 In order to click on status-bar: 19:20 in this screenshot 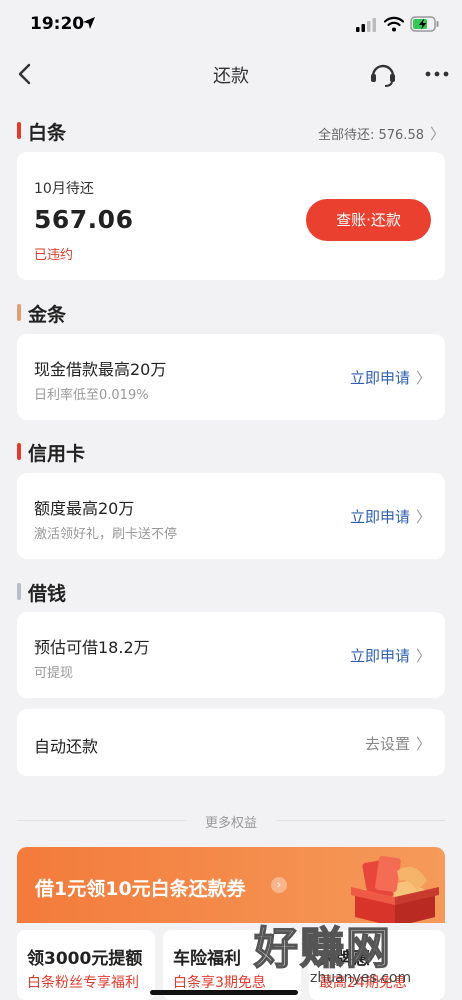, I will do `click(231, 25)`.